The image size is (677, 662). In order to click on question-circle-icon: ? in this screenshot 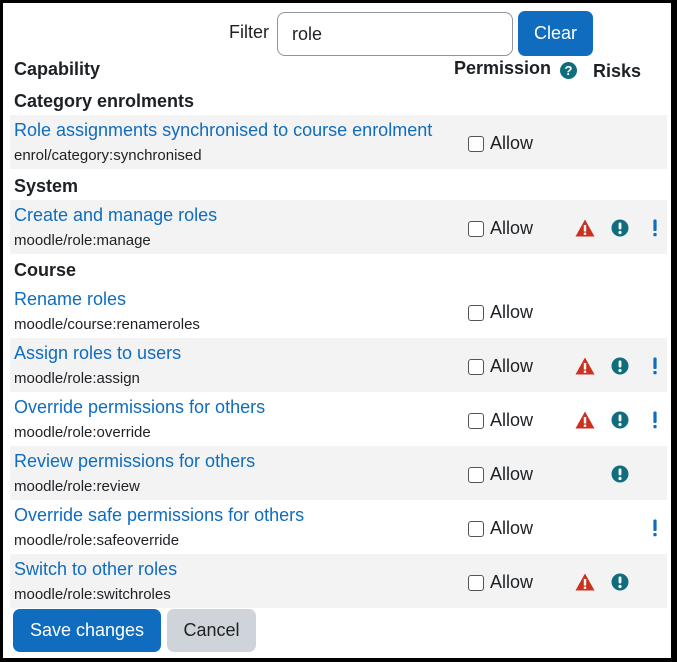, I will do `click(568, 70)`.